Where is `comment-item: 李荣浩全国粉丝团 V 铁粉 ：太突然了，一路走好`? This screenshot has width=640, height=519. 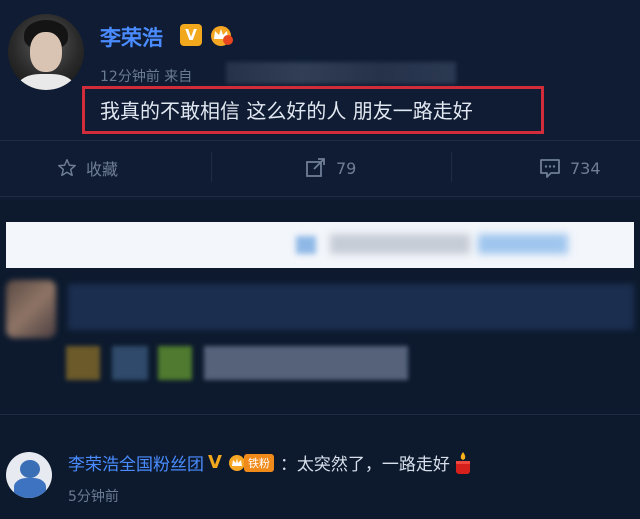
comment-item: 李荣浩全国粉丝团 V 铁粉 ：太突然了，一路走好 is located at coordinates (271, 462).